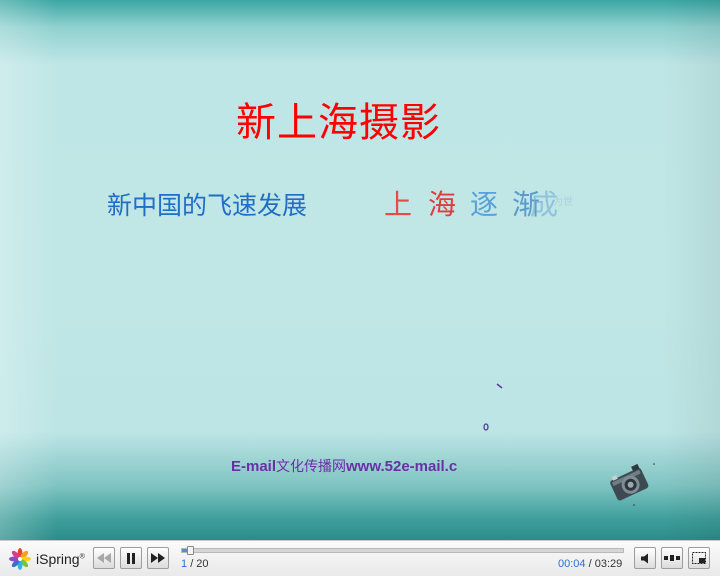 The width and height of the screenshot is (720, 576). Describe the element at coordinates (207, 205) in the screenshot. I see `slide-subtitle: 新中国的飞速发展` at that location.